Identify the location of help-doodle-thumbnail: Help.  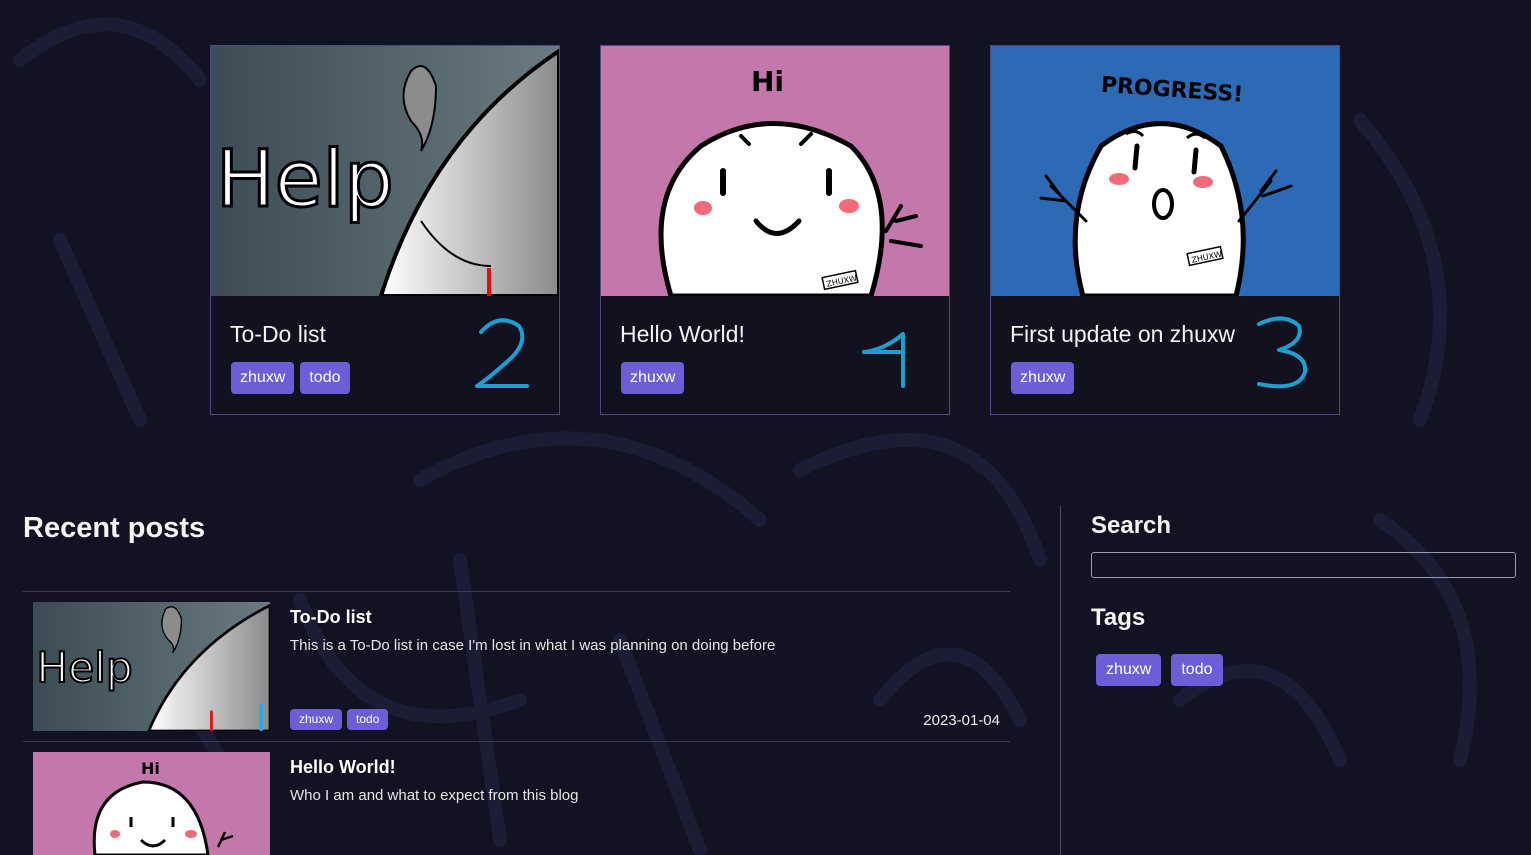
(151, 666).